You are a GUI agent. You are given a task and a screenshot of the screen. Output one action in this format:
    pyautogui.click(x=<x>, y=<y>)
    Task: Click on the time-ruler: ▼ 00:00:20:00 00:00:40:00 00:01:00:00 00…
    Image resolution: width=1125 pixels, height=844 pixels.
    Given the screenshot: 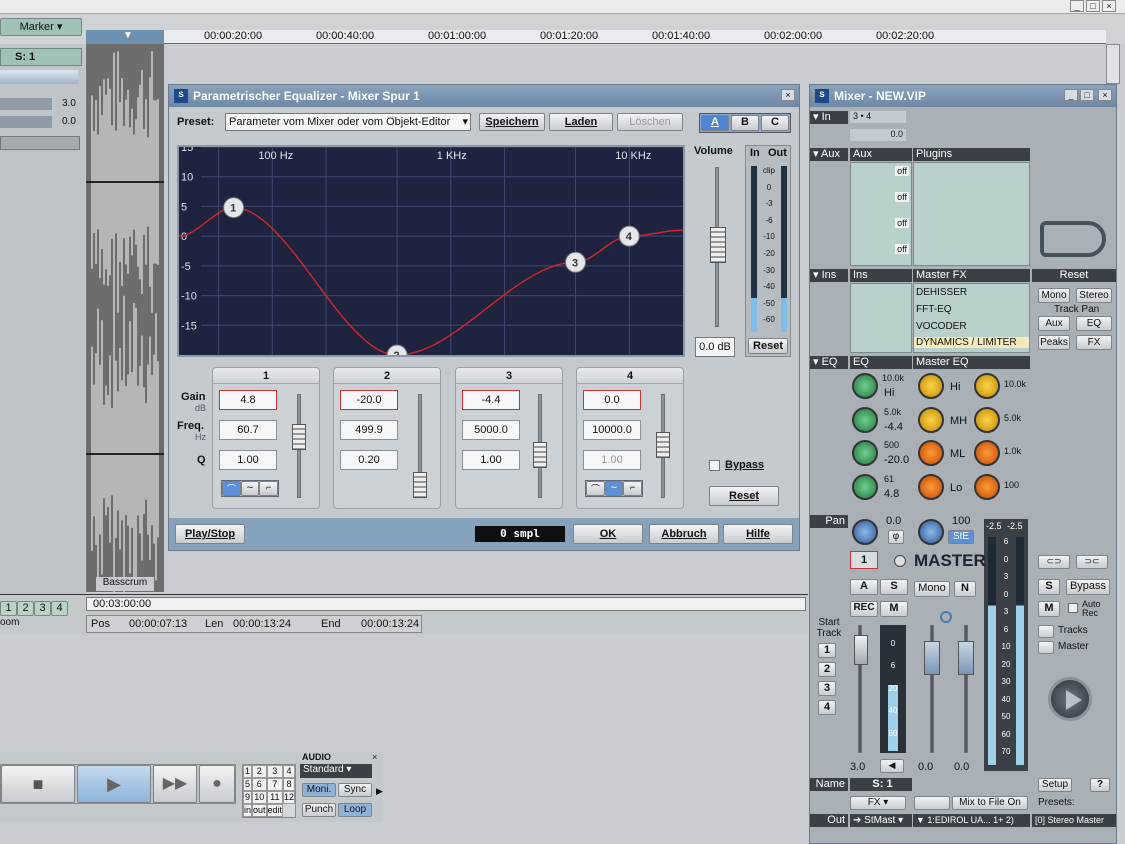 What is the action you would take?
    pyautogui.click(x=596, y=37)
    